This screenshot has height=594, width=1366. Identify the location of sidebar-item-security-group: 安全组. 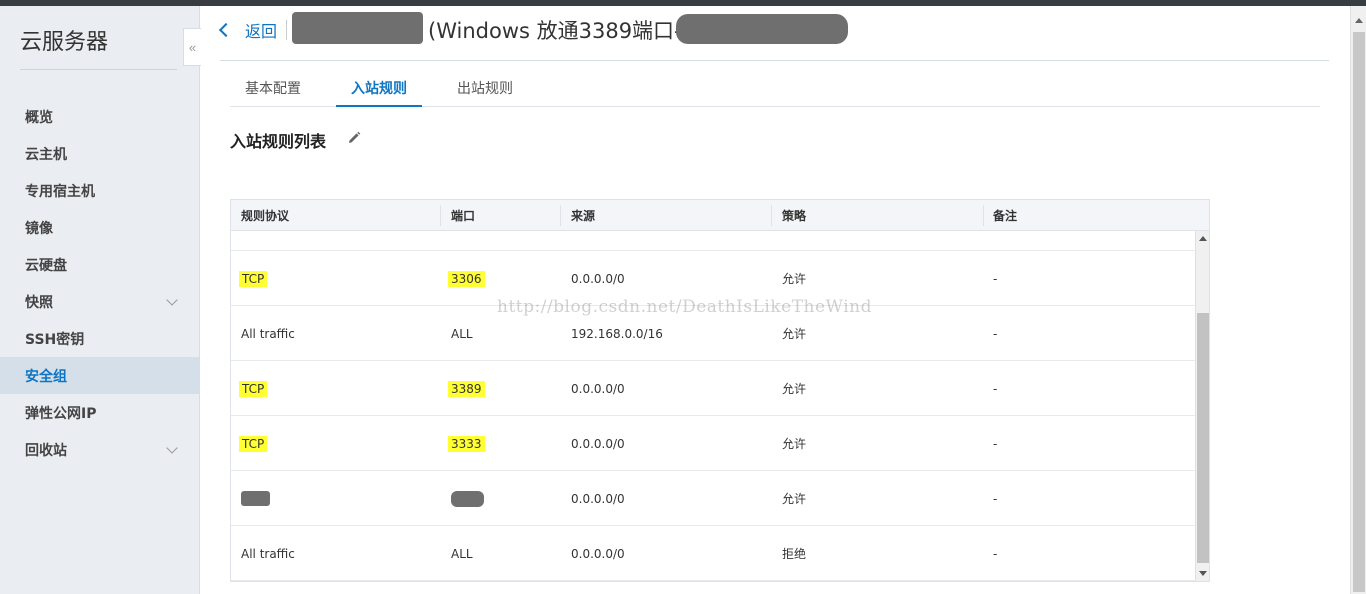
(100, 375).